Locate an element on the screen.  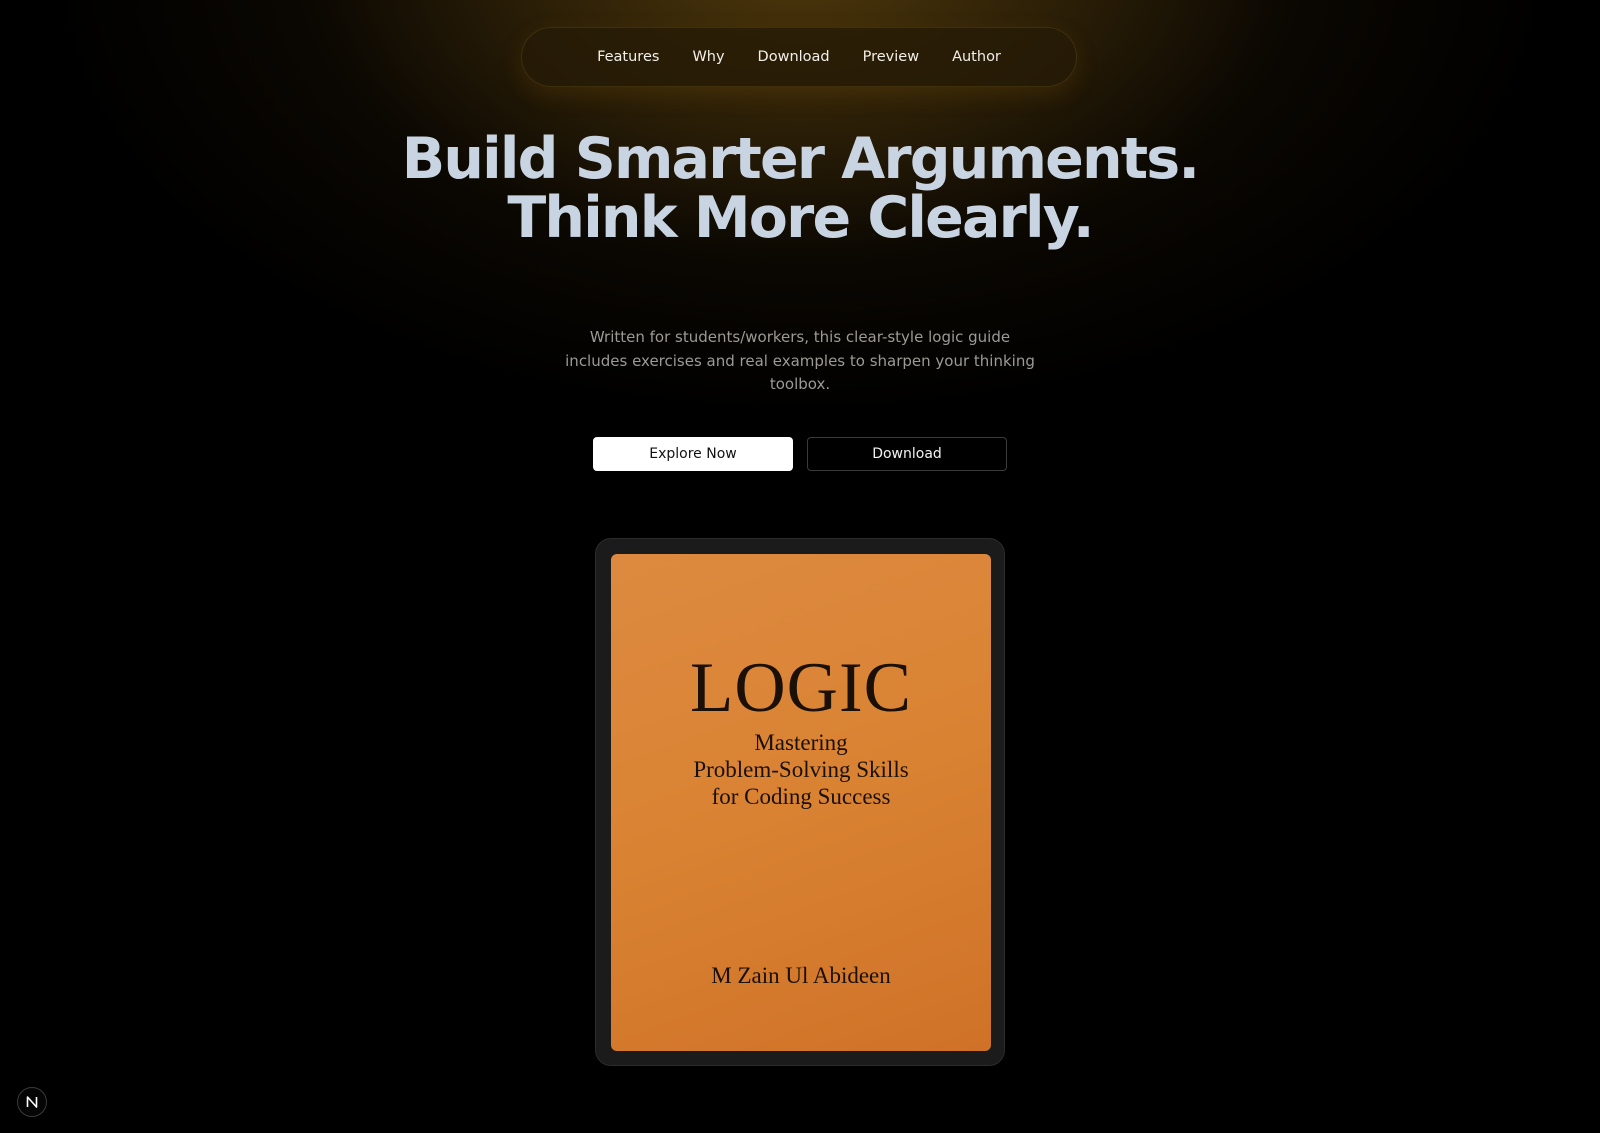
nav-link-download: Download is located at coordinates (794, 57).